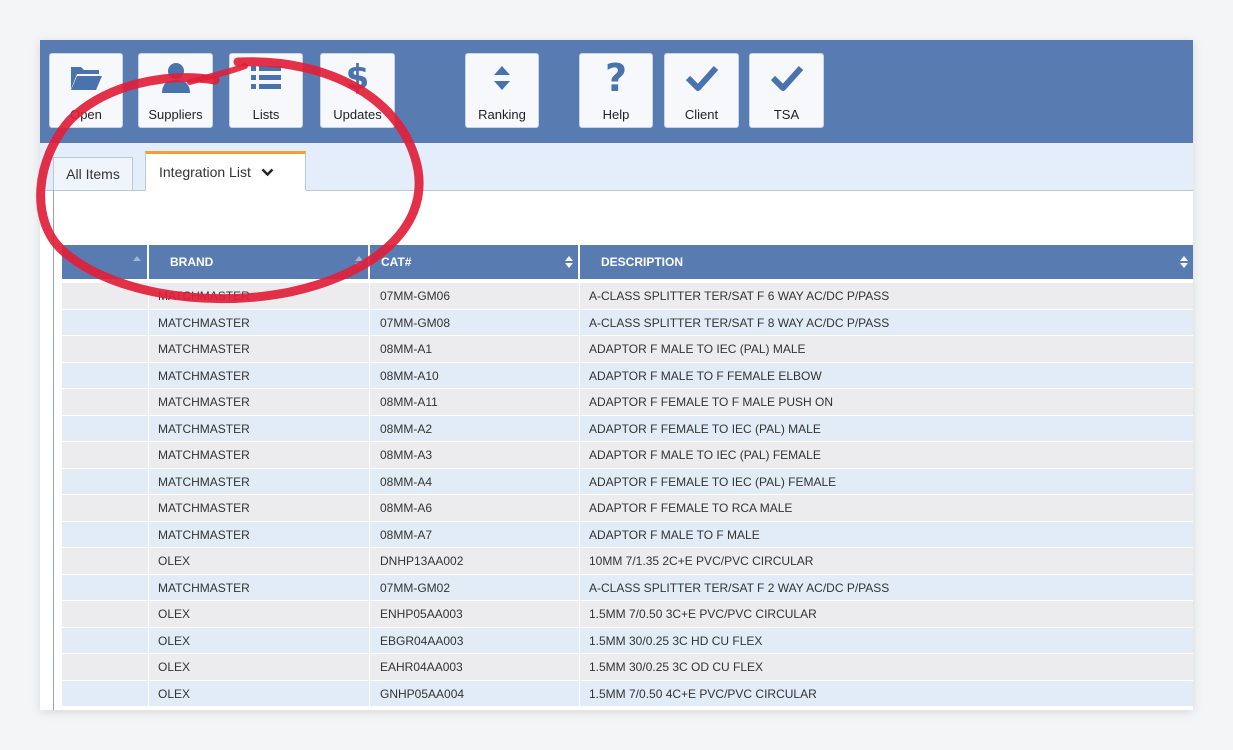  What do you see at coordinates (691, 508) in the screenshot?
I see `description-cell: ADAPTOR F FEMALE TO RCA MALE` at bounding box center [691, 508].